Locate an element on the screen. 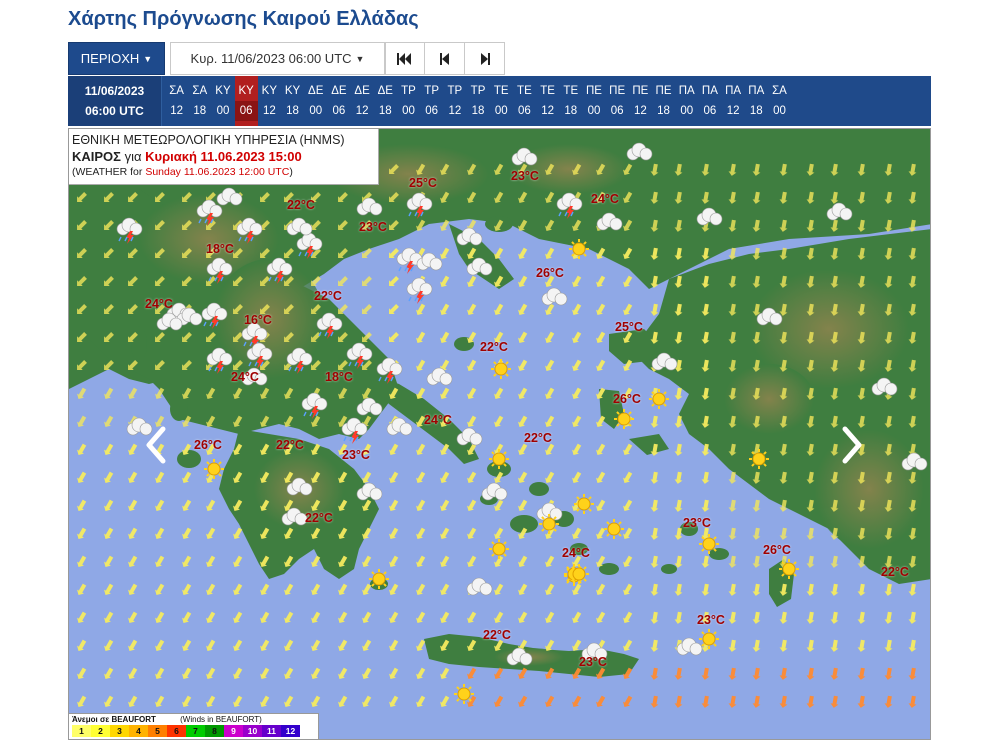  timeline-step-day: ΣΑ is located at coordinates (200, 91).